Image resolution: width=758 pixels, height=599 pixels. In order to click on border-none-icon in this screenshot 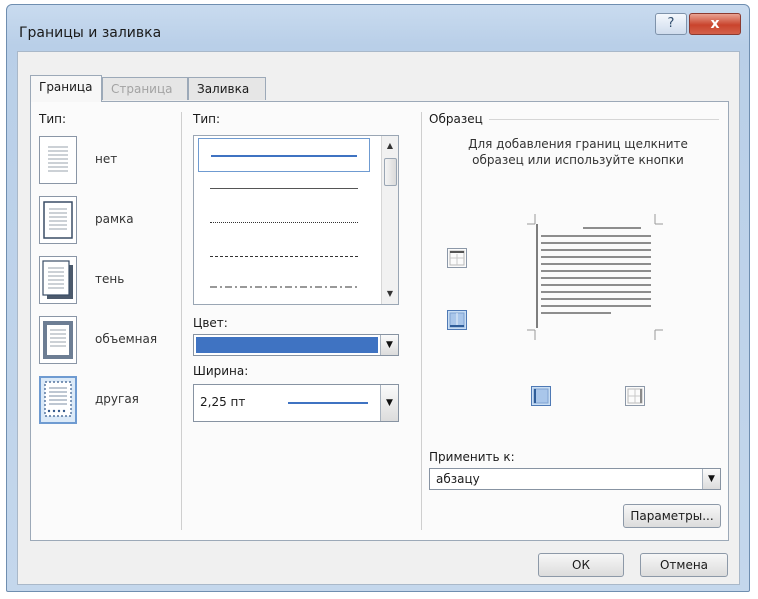, I will do `click(58, 160)`.